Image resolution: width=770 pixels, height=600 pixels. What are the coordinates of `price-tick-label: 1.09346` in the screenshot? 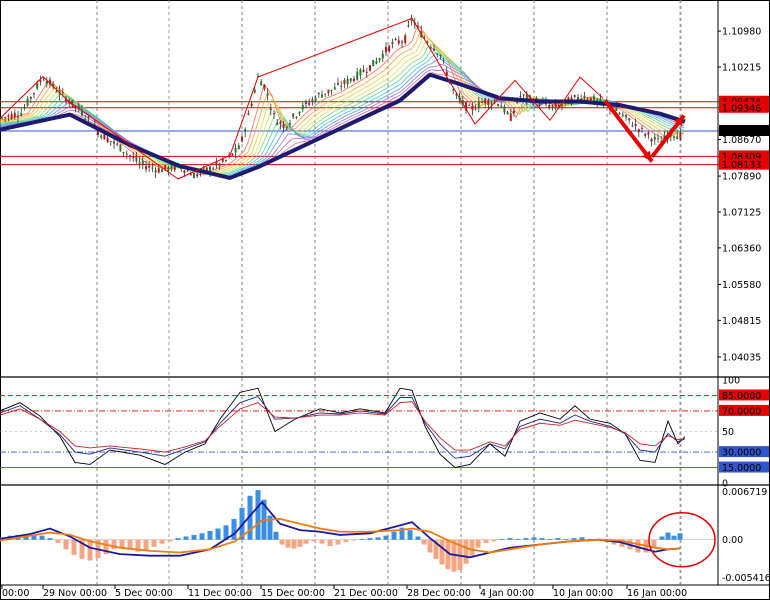 It's located at (741, 108).